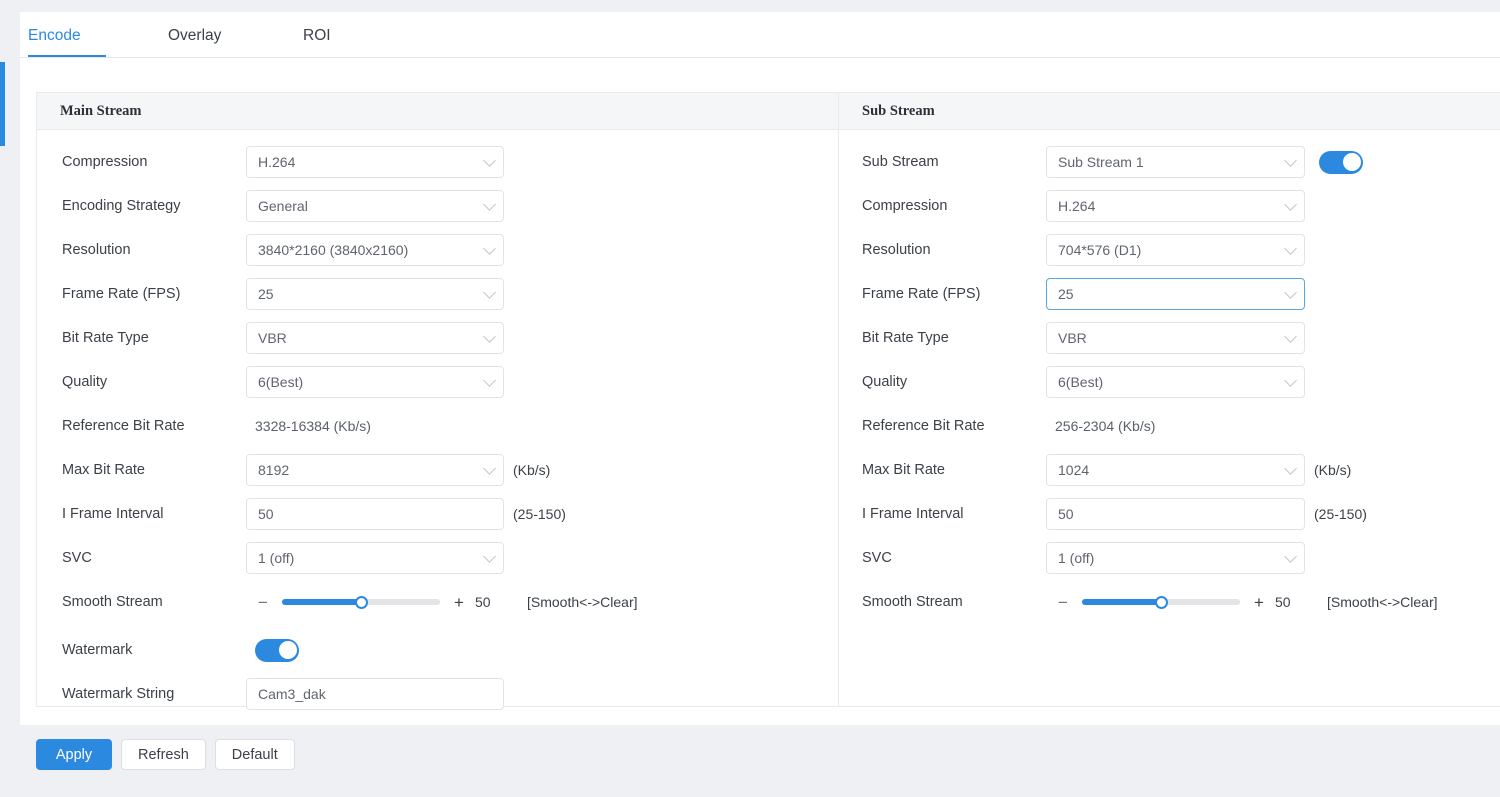 The height and width of the screenshot is (797, 1500). I want to click on main-smooth-stream-slider: − + 50 [Smooth<->Clear], so click(446, 602).